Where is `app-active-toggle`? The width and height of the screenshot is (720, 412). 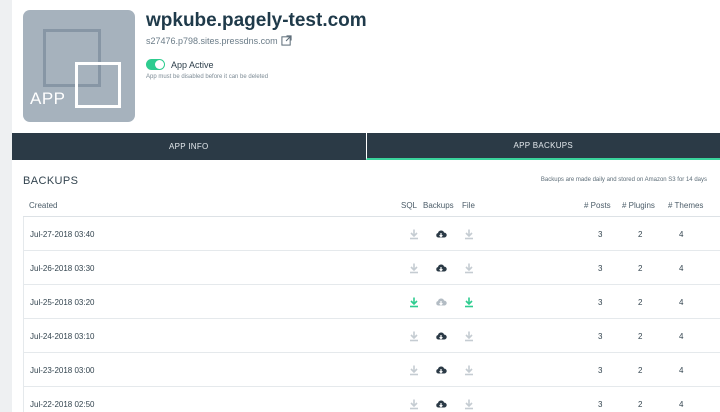 app-active-toggle is located at coordinates (155, 64).